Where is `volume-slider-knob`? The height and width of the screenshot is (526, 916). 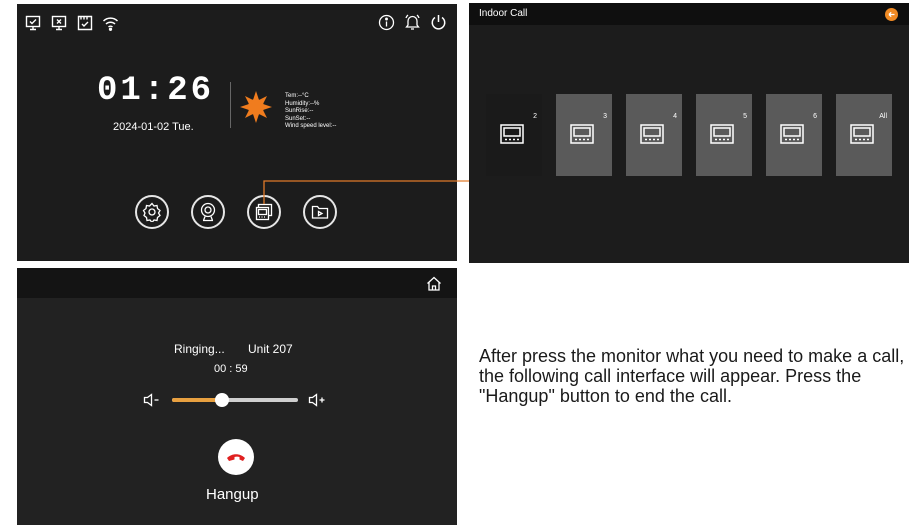
volume-slider-knob is located at coordinates (222, 400).